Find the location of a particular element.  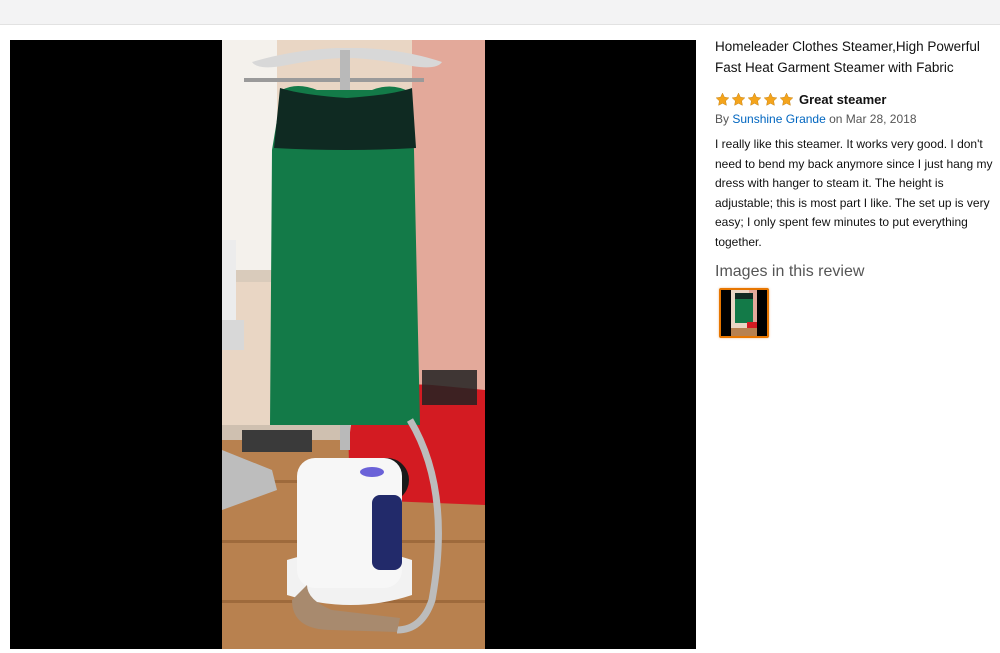

review-header: Great steamer is located at coordinates (857, 99).